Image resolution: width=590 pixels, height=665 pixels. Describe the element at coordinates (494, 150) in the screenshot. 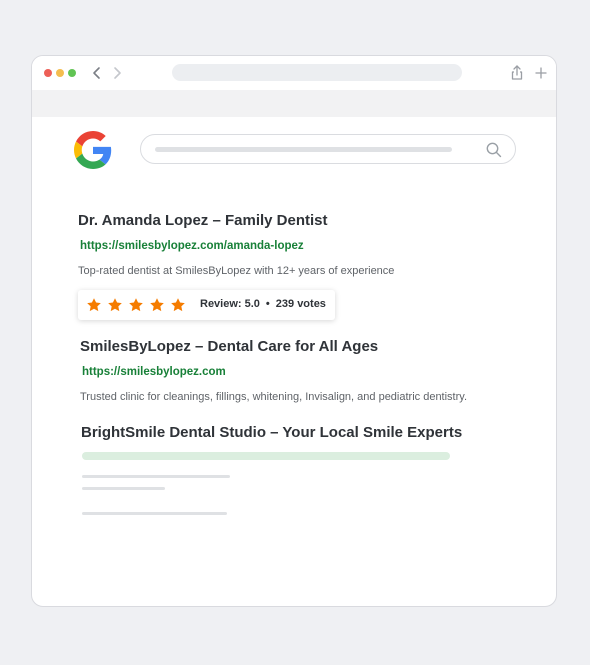

I see `search-icon` at that location.